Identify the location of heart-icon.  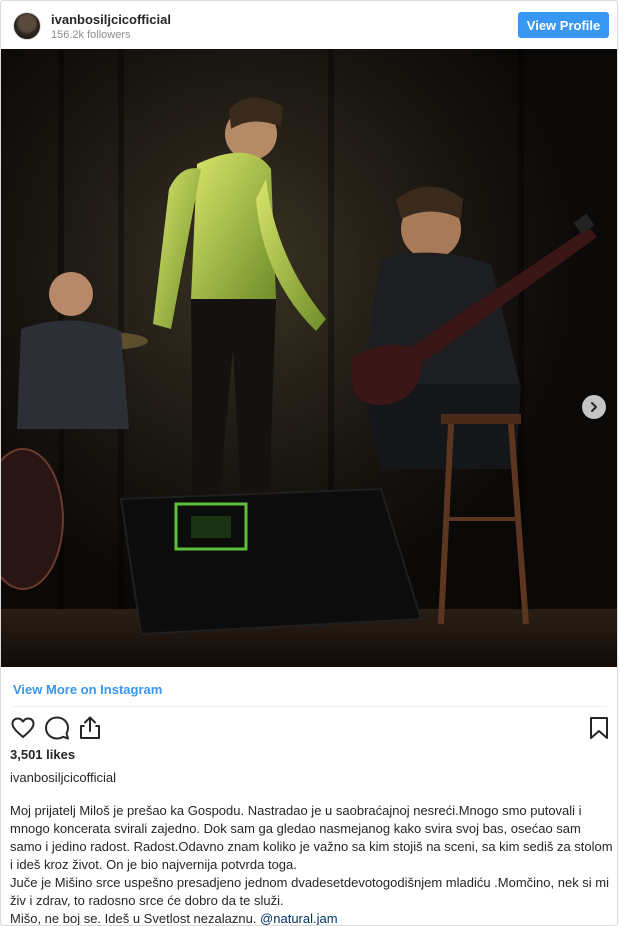
(23, 728).